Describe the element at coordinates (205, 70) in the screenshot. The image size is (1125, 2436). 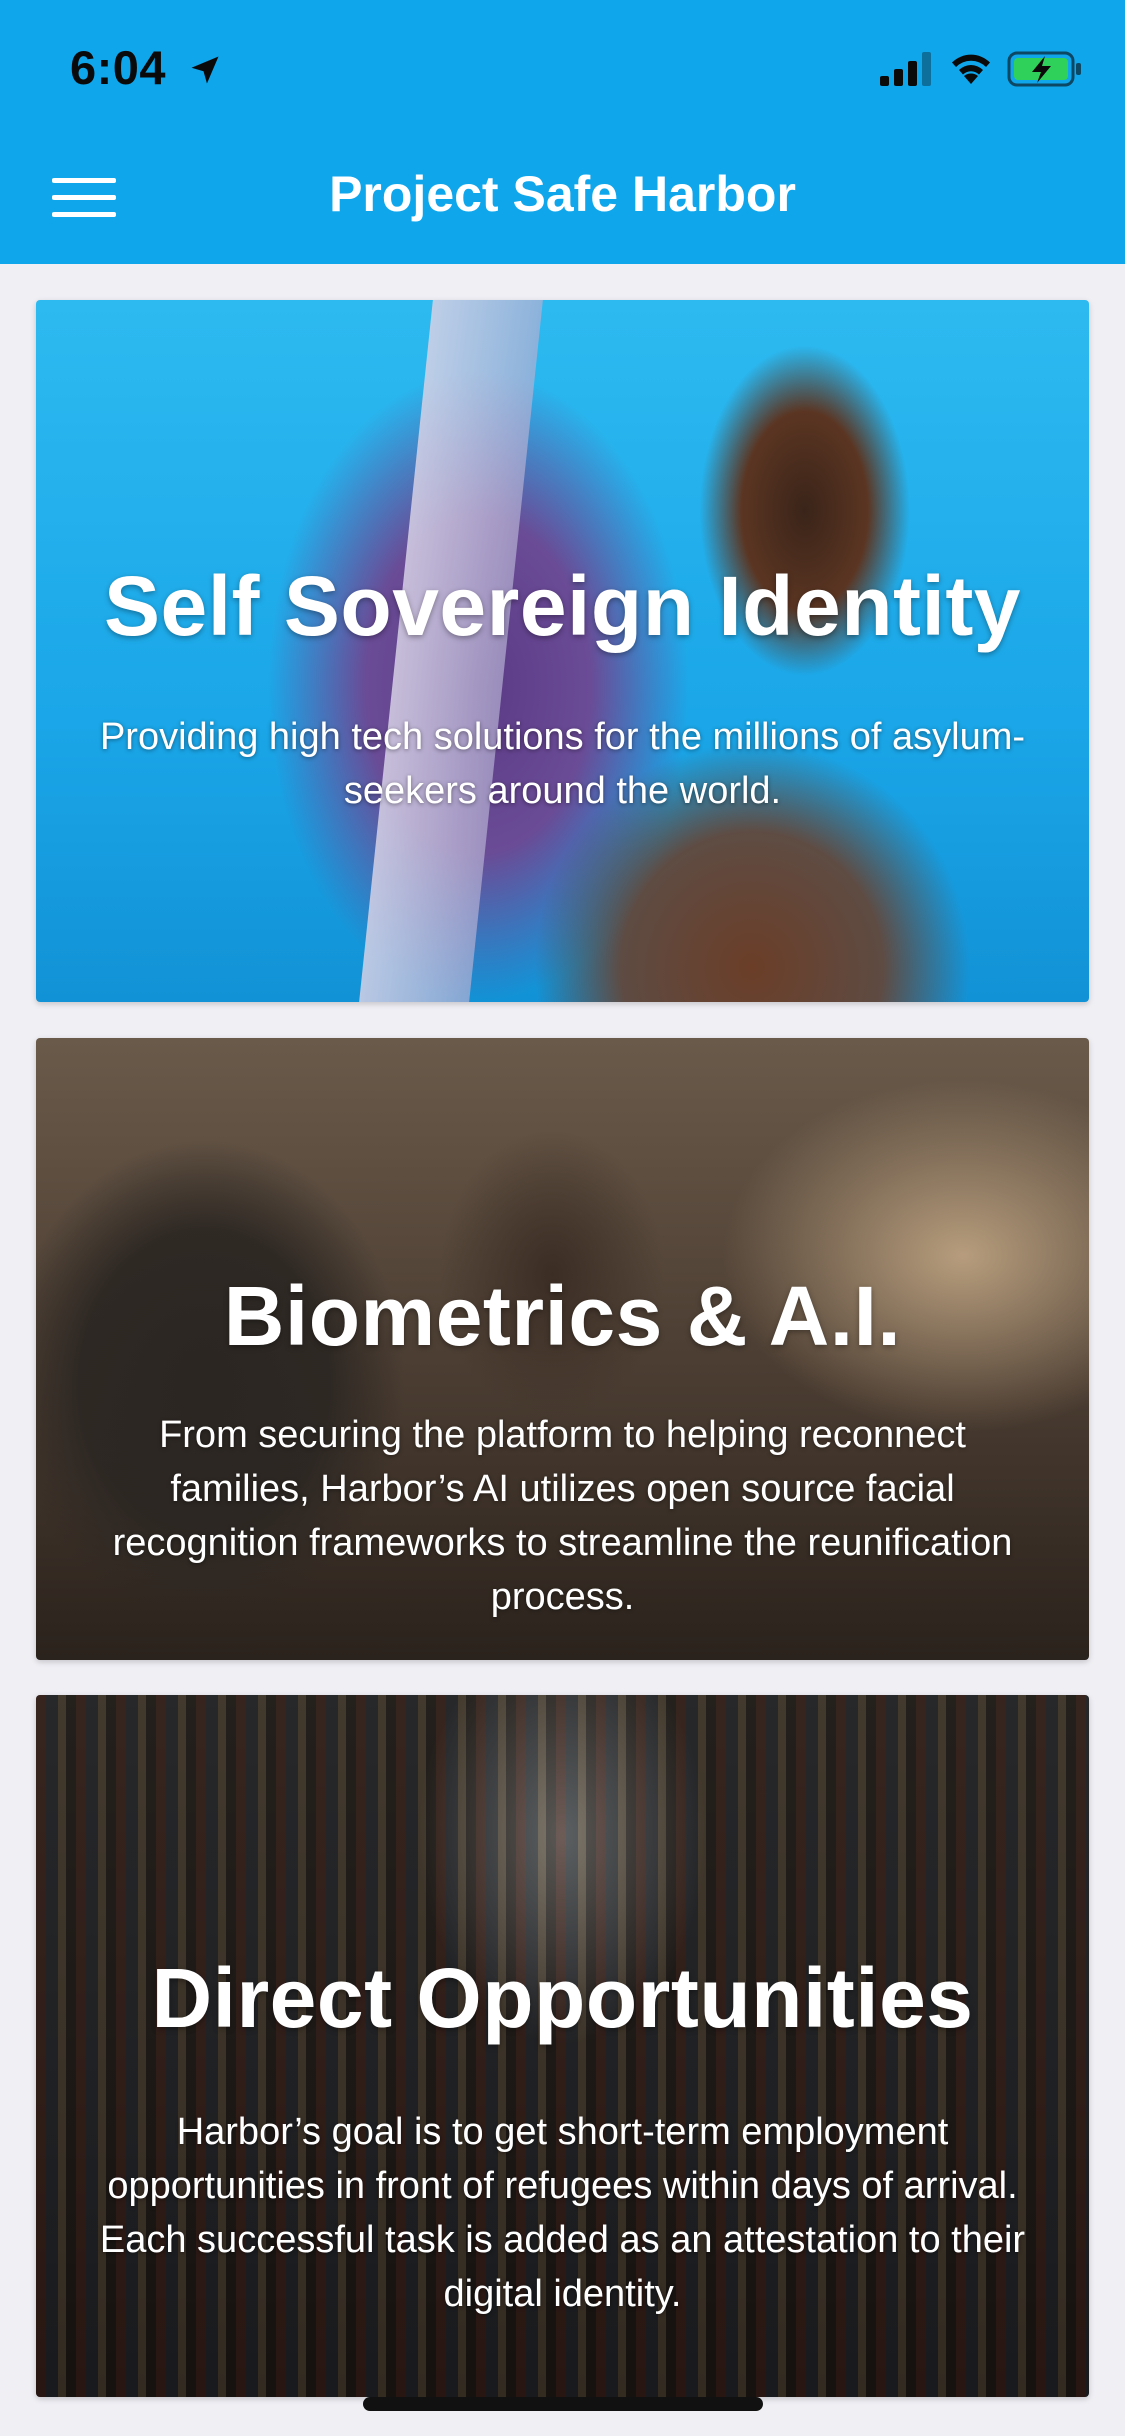
I see `location-arrow-icon` at that location.